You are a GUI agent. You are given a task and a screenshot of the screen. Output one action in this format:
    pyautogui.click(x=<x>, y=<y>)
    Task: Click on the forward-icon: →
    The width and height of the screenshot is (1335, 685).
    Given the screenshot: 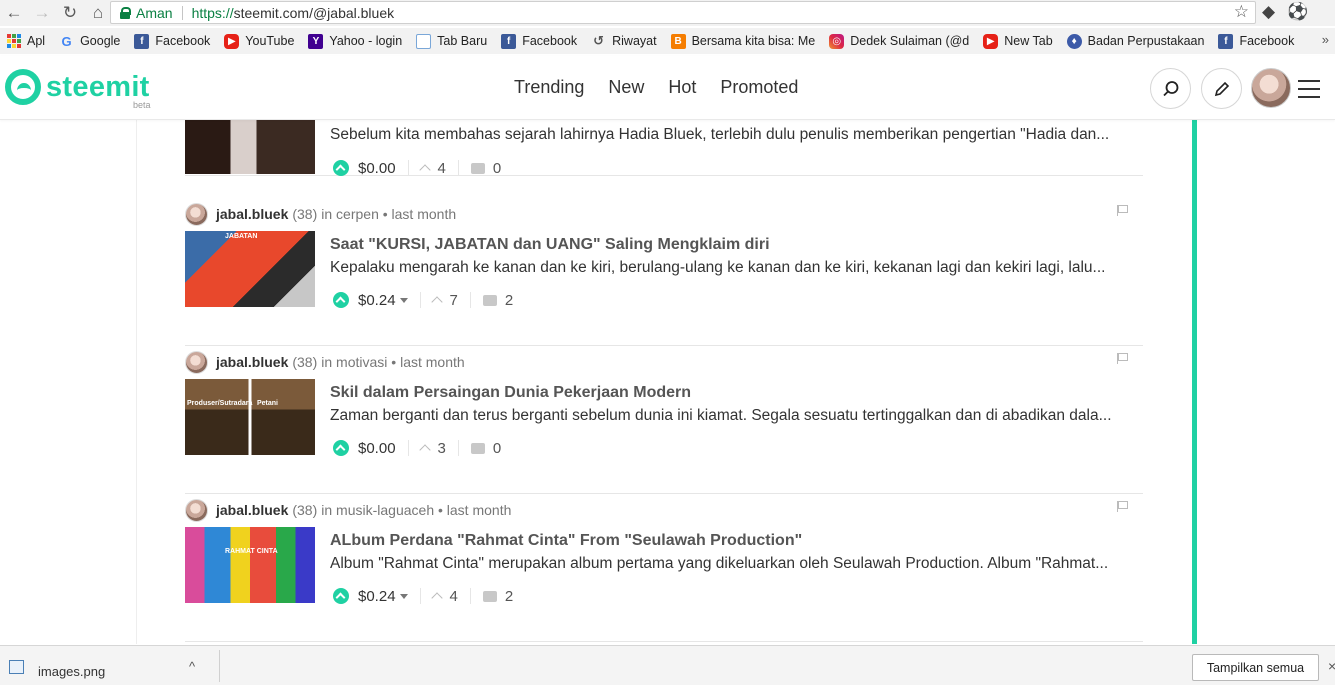 What is the action you would take?
    pyautogui.click(x=42, y=13)
    